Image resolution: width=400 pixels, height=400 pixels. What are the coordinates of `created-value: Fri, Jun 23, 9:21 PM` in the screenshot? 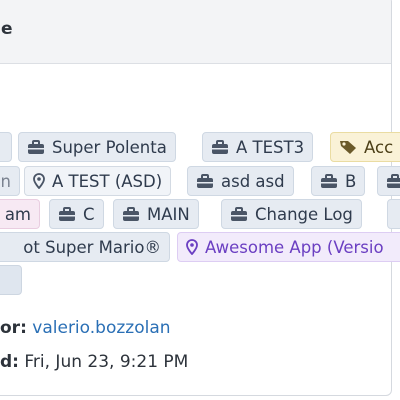 It's located at (106, 362).